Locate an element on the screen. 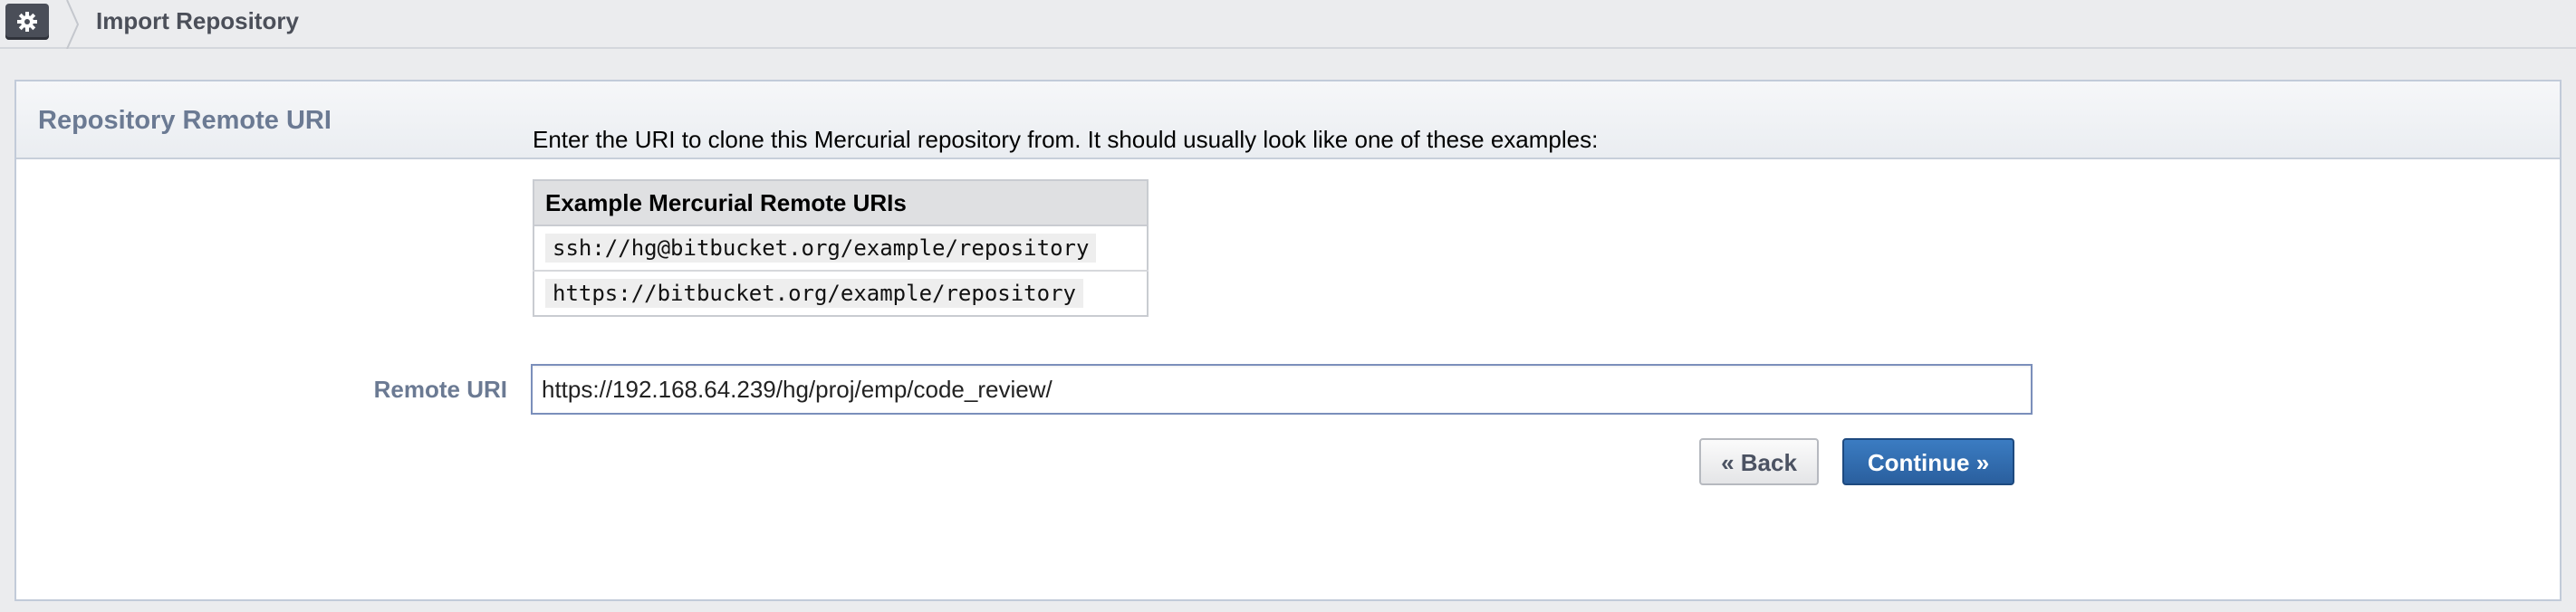  table-row: https://bitbucket.org/example/repository is located at coordinates (840, 293).